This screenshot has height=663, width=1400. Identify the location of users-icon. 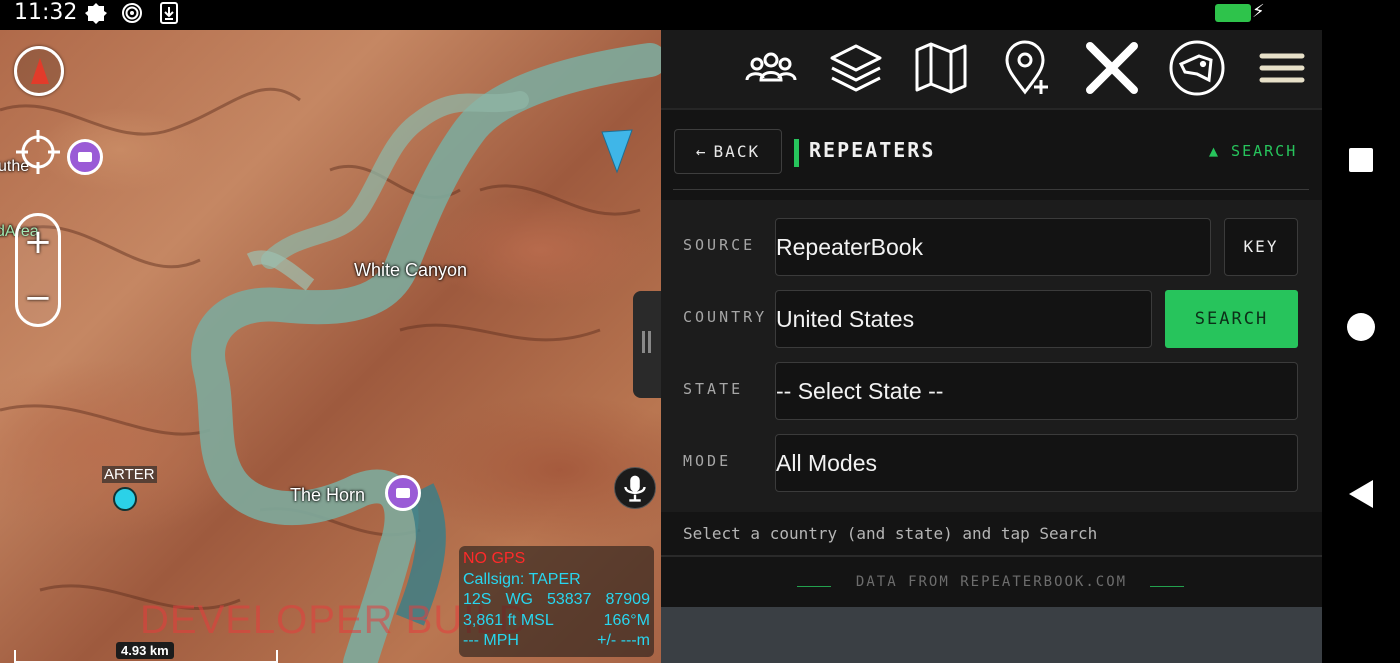
(771, 68).